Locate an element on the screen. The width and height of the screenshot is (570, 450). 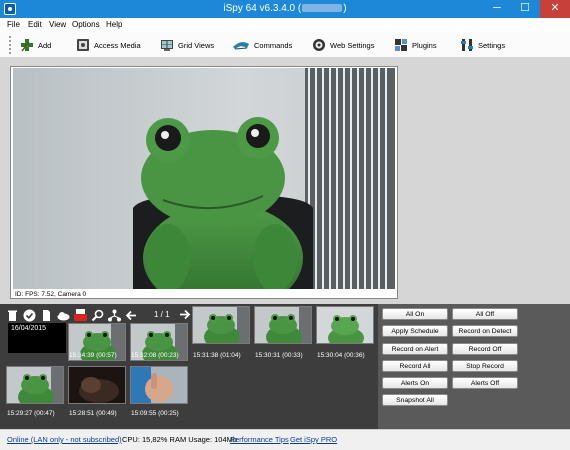
minimize-button: ─ is located at coordinates (497, 9).